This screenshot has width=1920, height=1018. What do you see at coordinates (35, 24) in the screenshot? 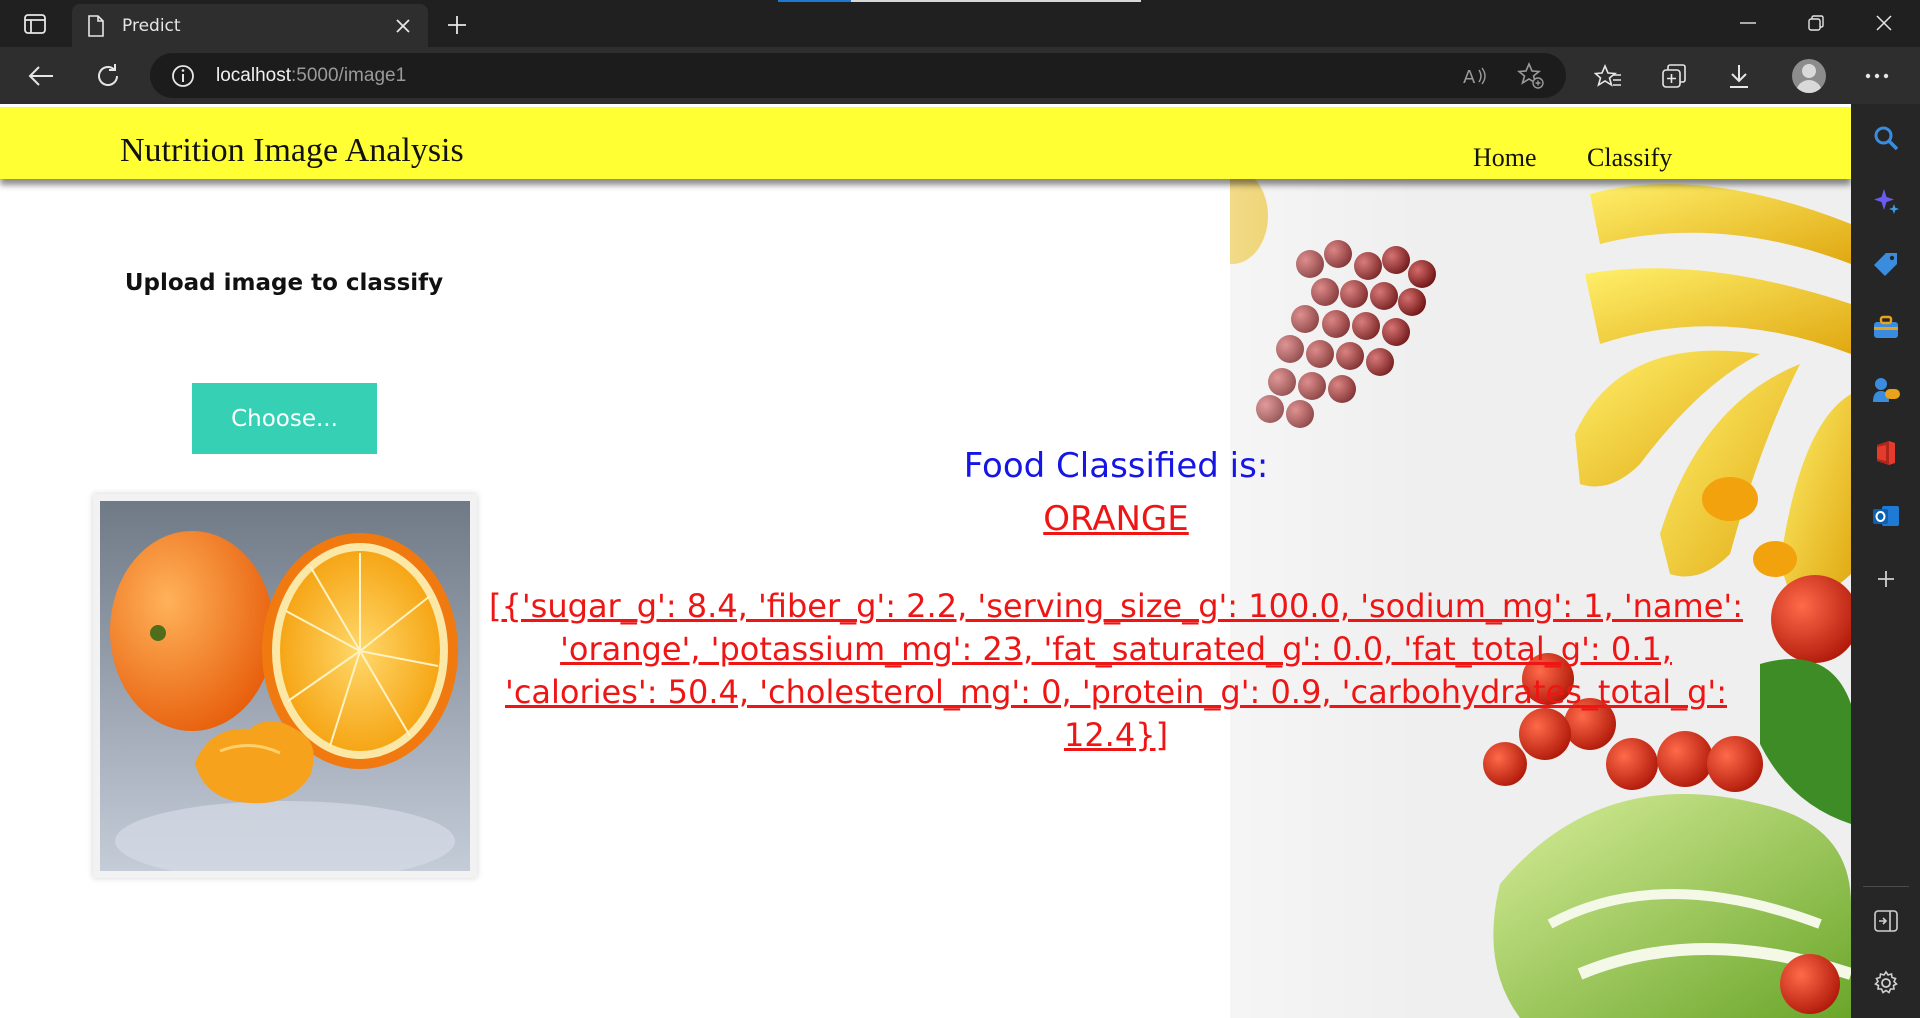
I see `tab-actions-icon` at bounding box center [35, 24].